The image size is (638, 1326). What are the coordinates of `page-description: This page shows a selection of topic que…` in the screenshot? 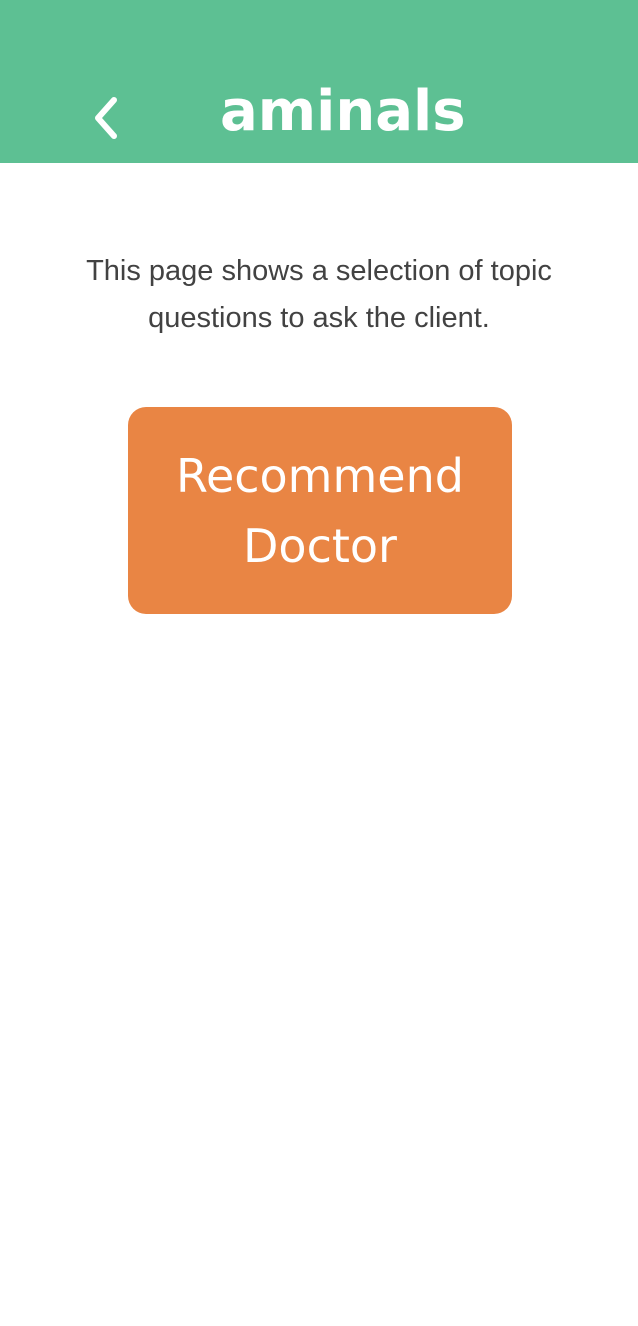 It's located at (319, 294).